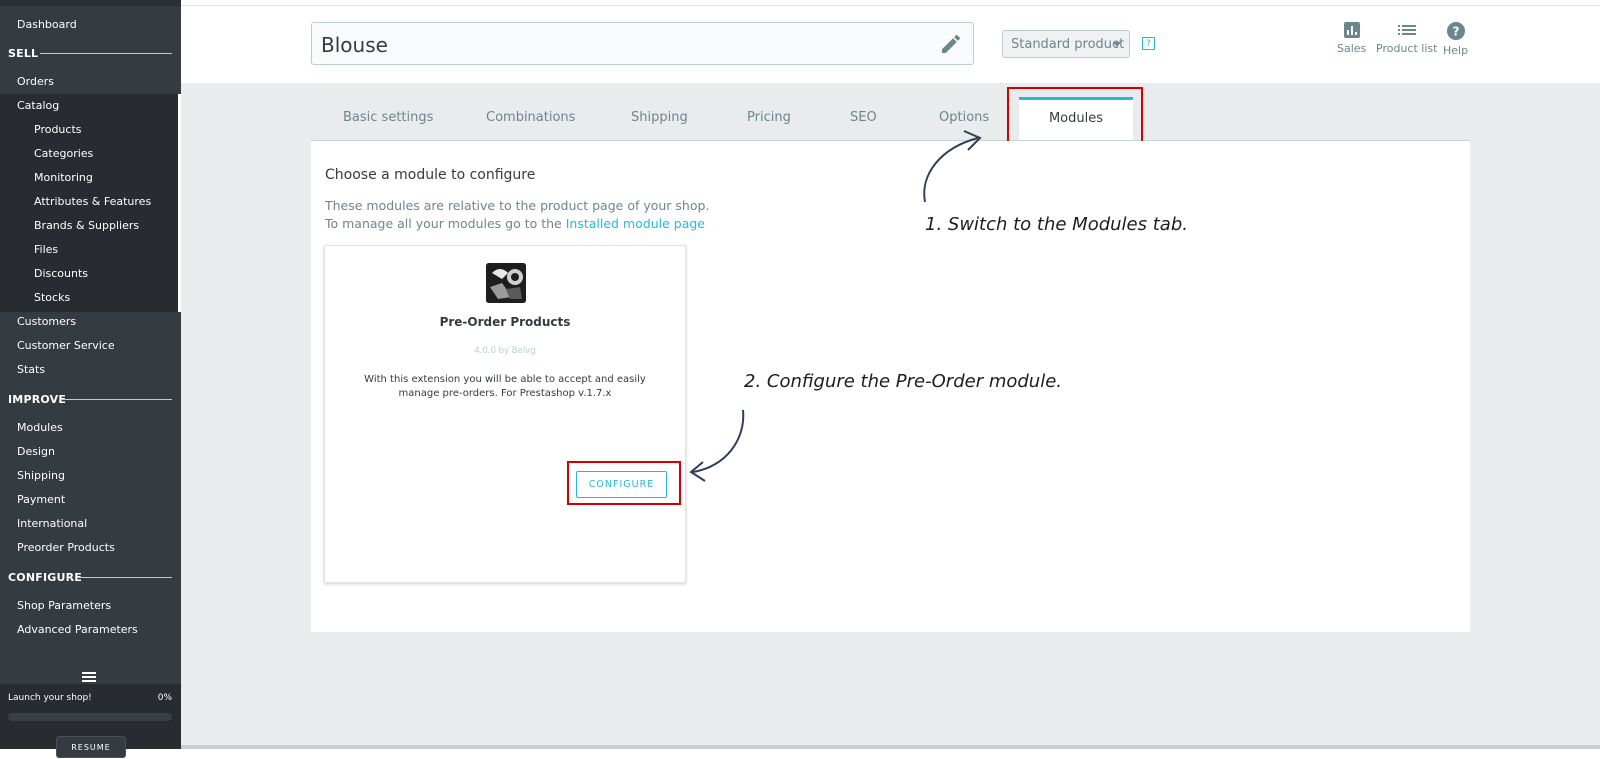 This screenshot has width=1600, height=759. I want to click on product-name-field: Blouse, so click(642, 43).